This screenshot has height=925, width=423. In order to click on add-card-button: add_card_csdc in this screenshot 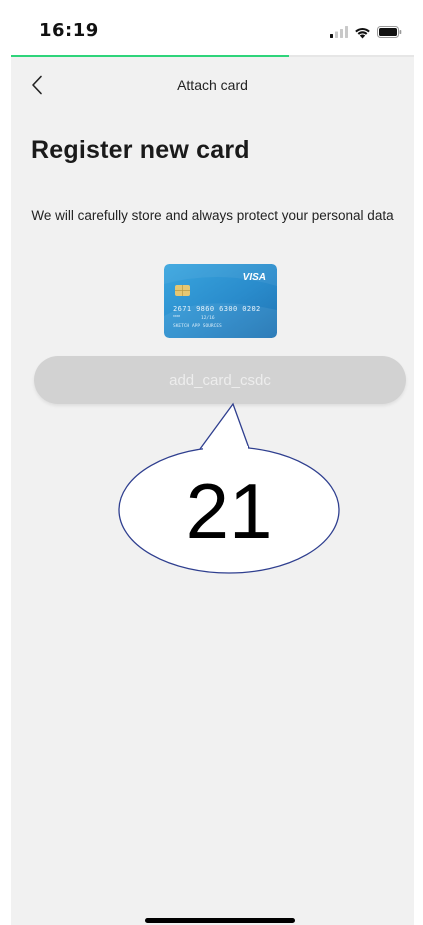, I will do `click(220, 380)`.